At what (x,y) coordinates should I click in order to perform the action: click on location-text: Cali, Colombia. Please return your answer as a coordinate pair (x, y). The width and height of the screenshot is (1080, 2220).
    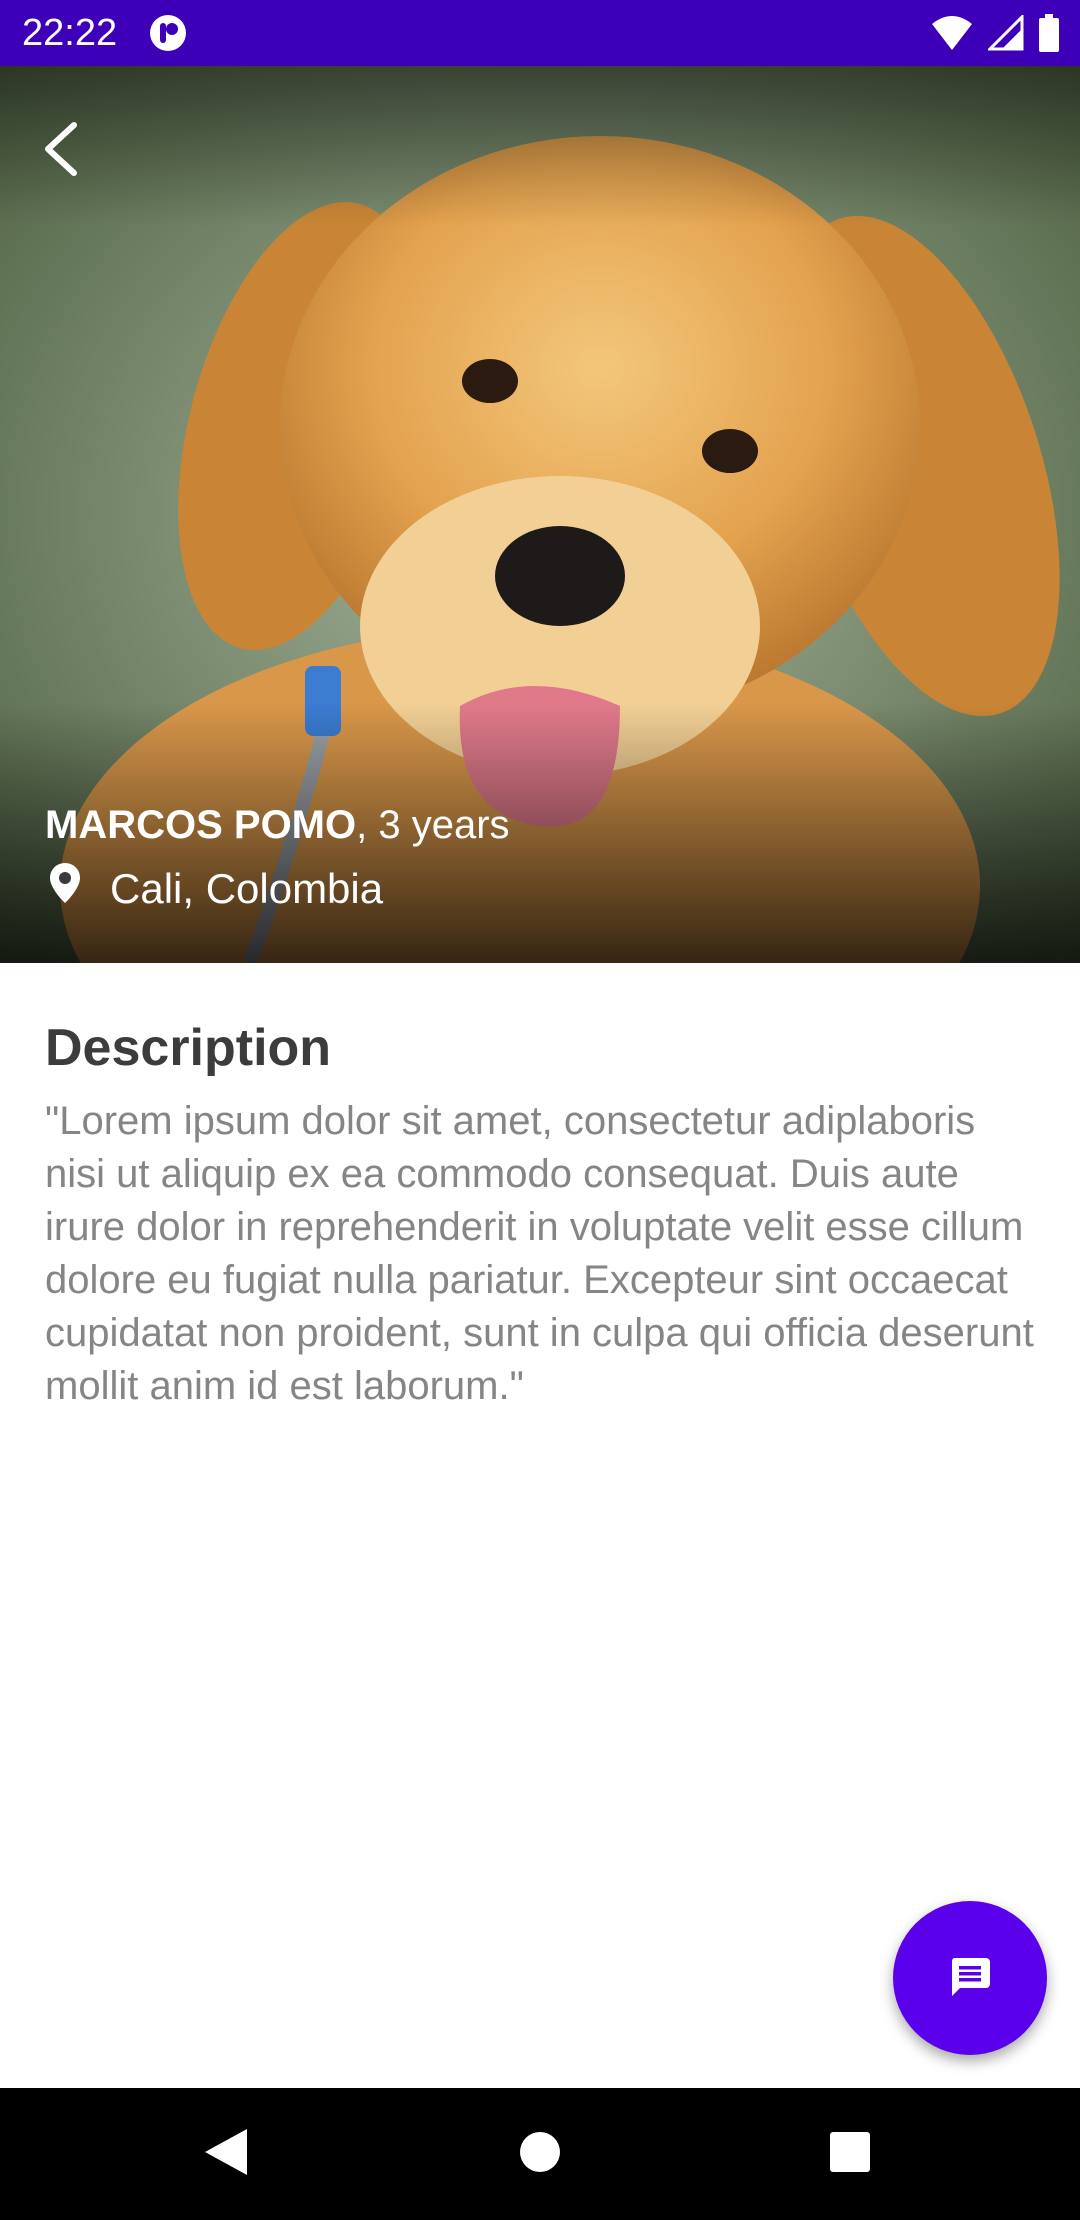
    Looking at the image, I should click on (247, 888).